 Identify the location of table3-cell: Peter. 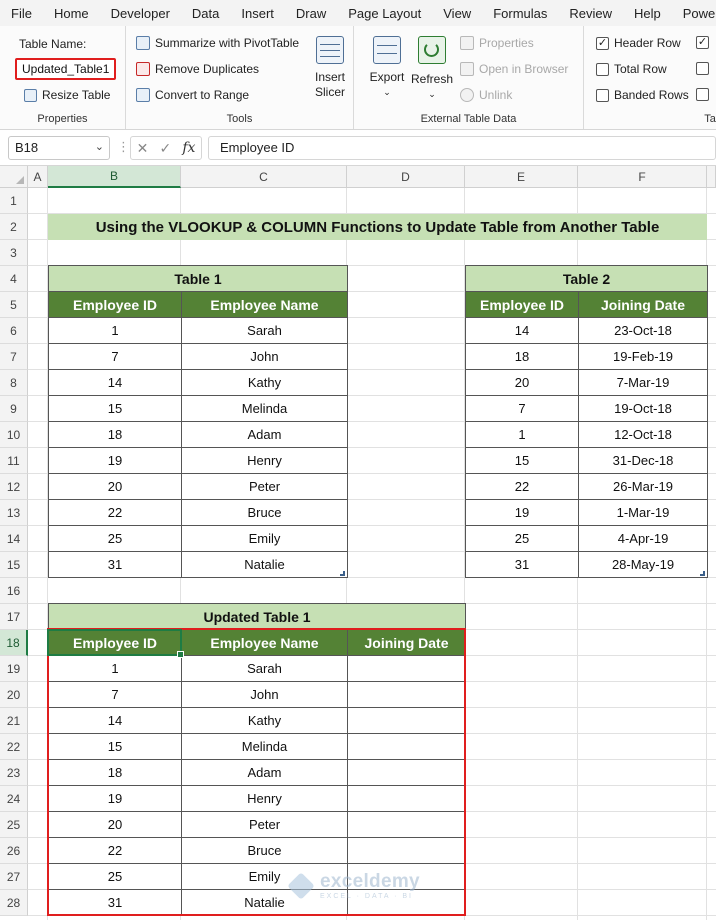
(264, 824).